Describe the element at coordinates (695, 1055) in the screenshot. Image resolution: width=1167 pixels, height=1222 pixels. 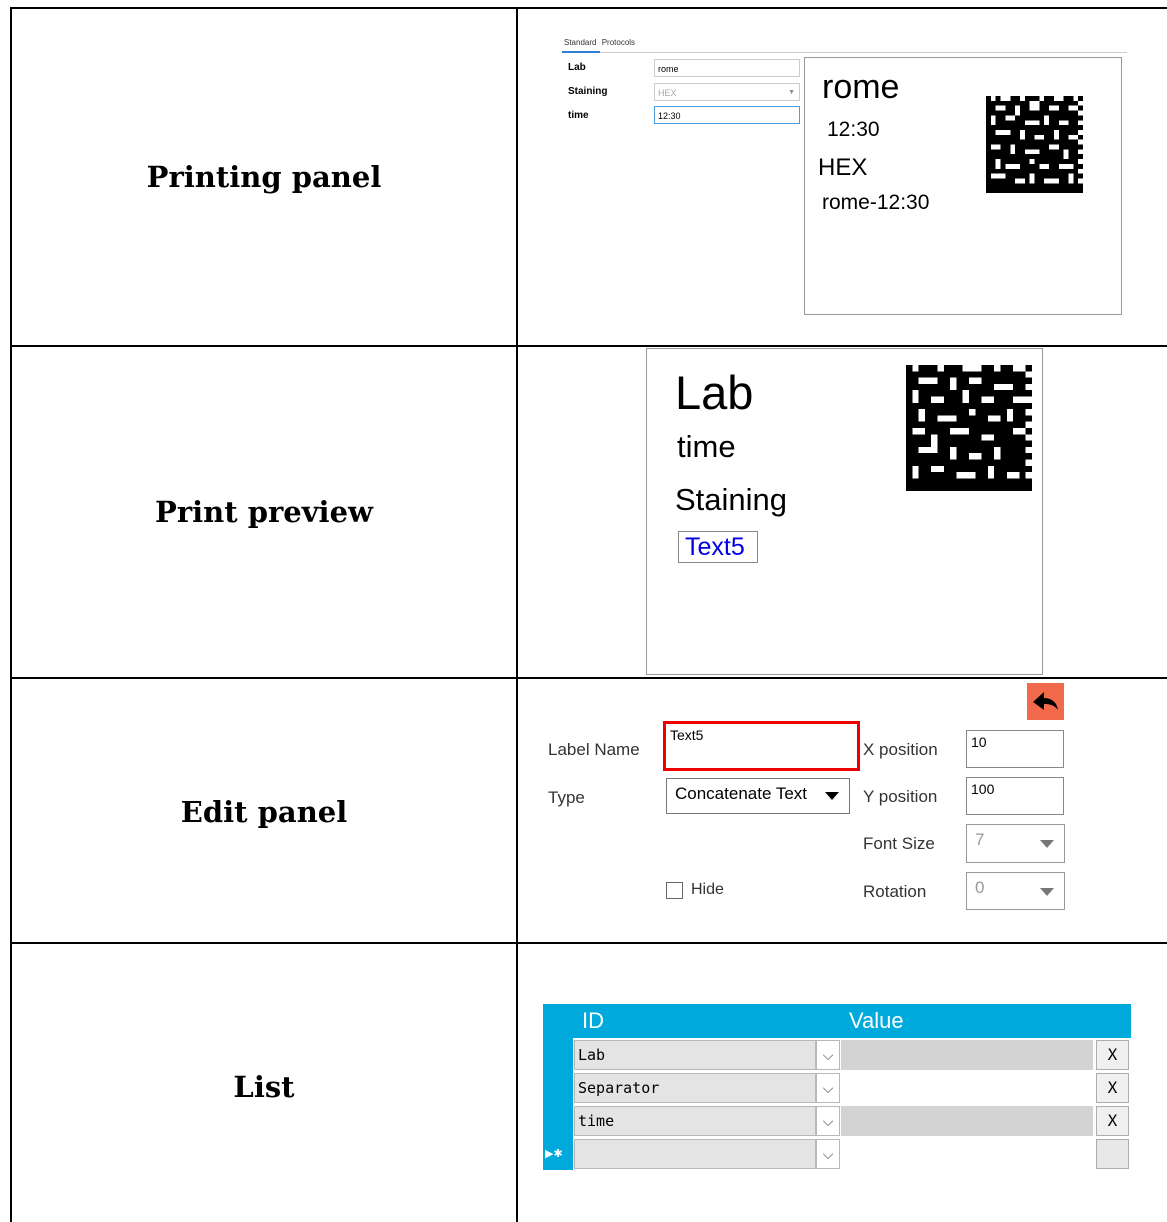
I see `list-row-id: Lab` at that location.